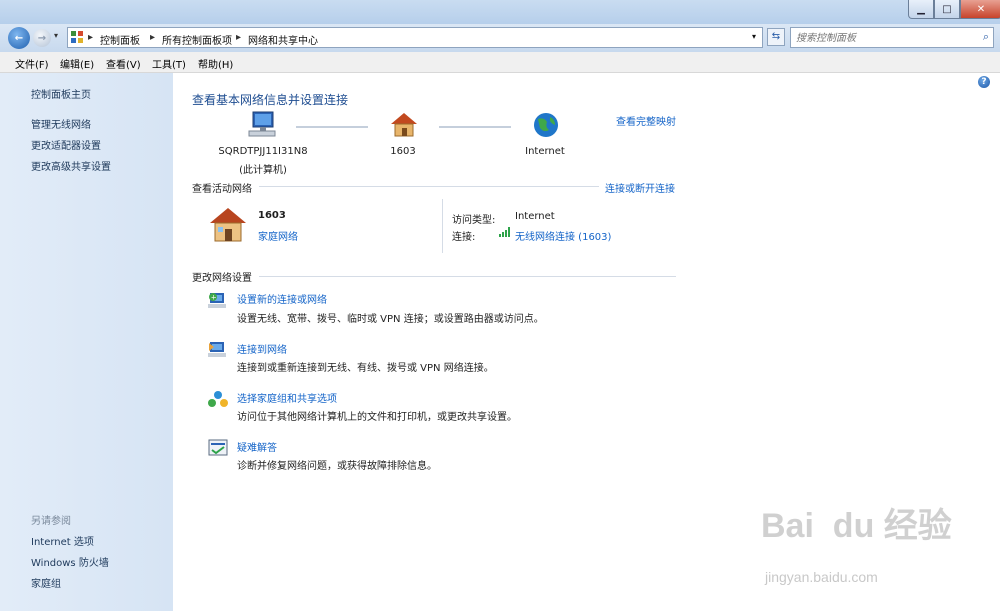 The height and width of the screenshot is (611, 1000). I want to click on address-bar-area: ← → ▾ ▸ 控制面板 ▸ 所有控制面板项 ▸ 网络和共享中心 ▾ ⇆ ⌕, so click(500, 38).